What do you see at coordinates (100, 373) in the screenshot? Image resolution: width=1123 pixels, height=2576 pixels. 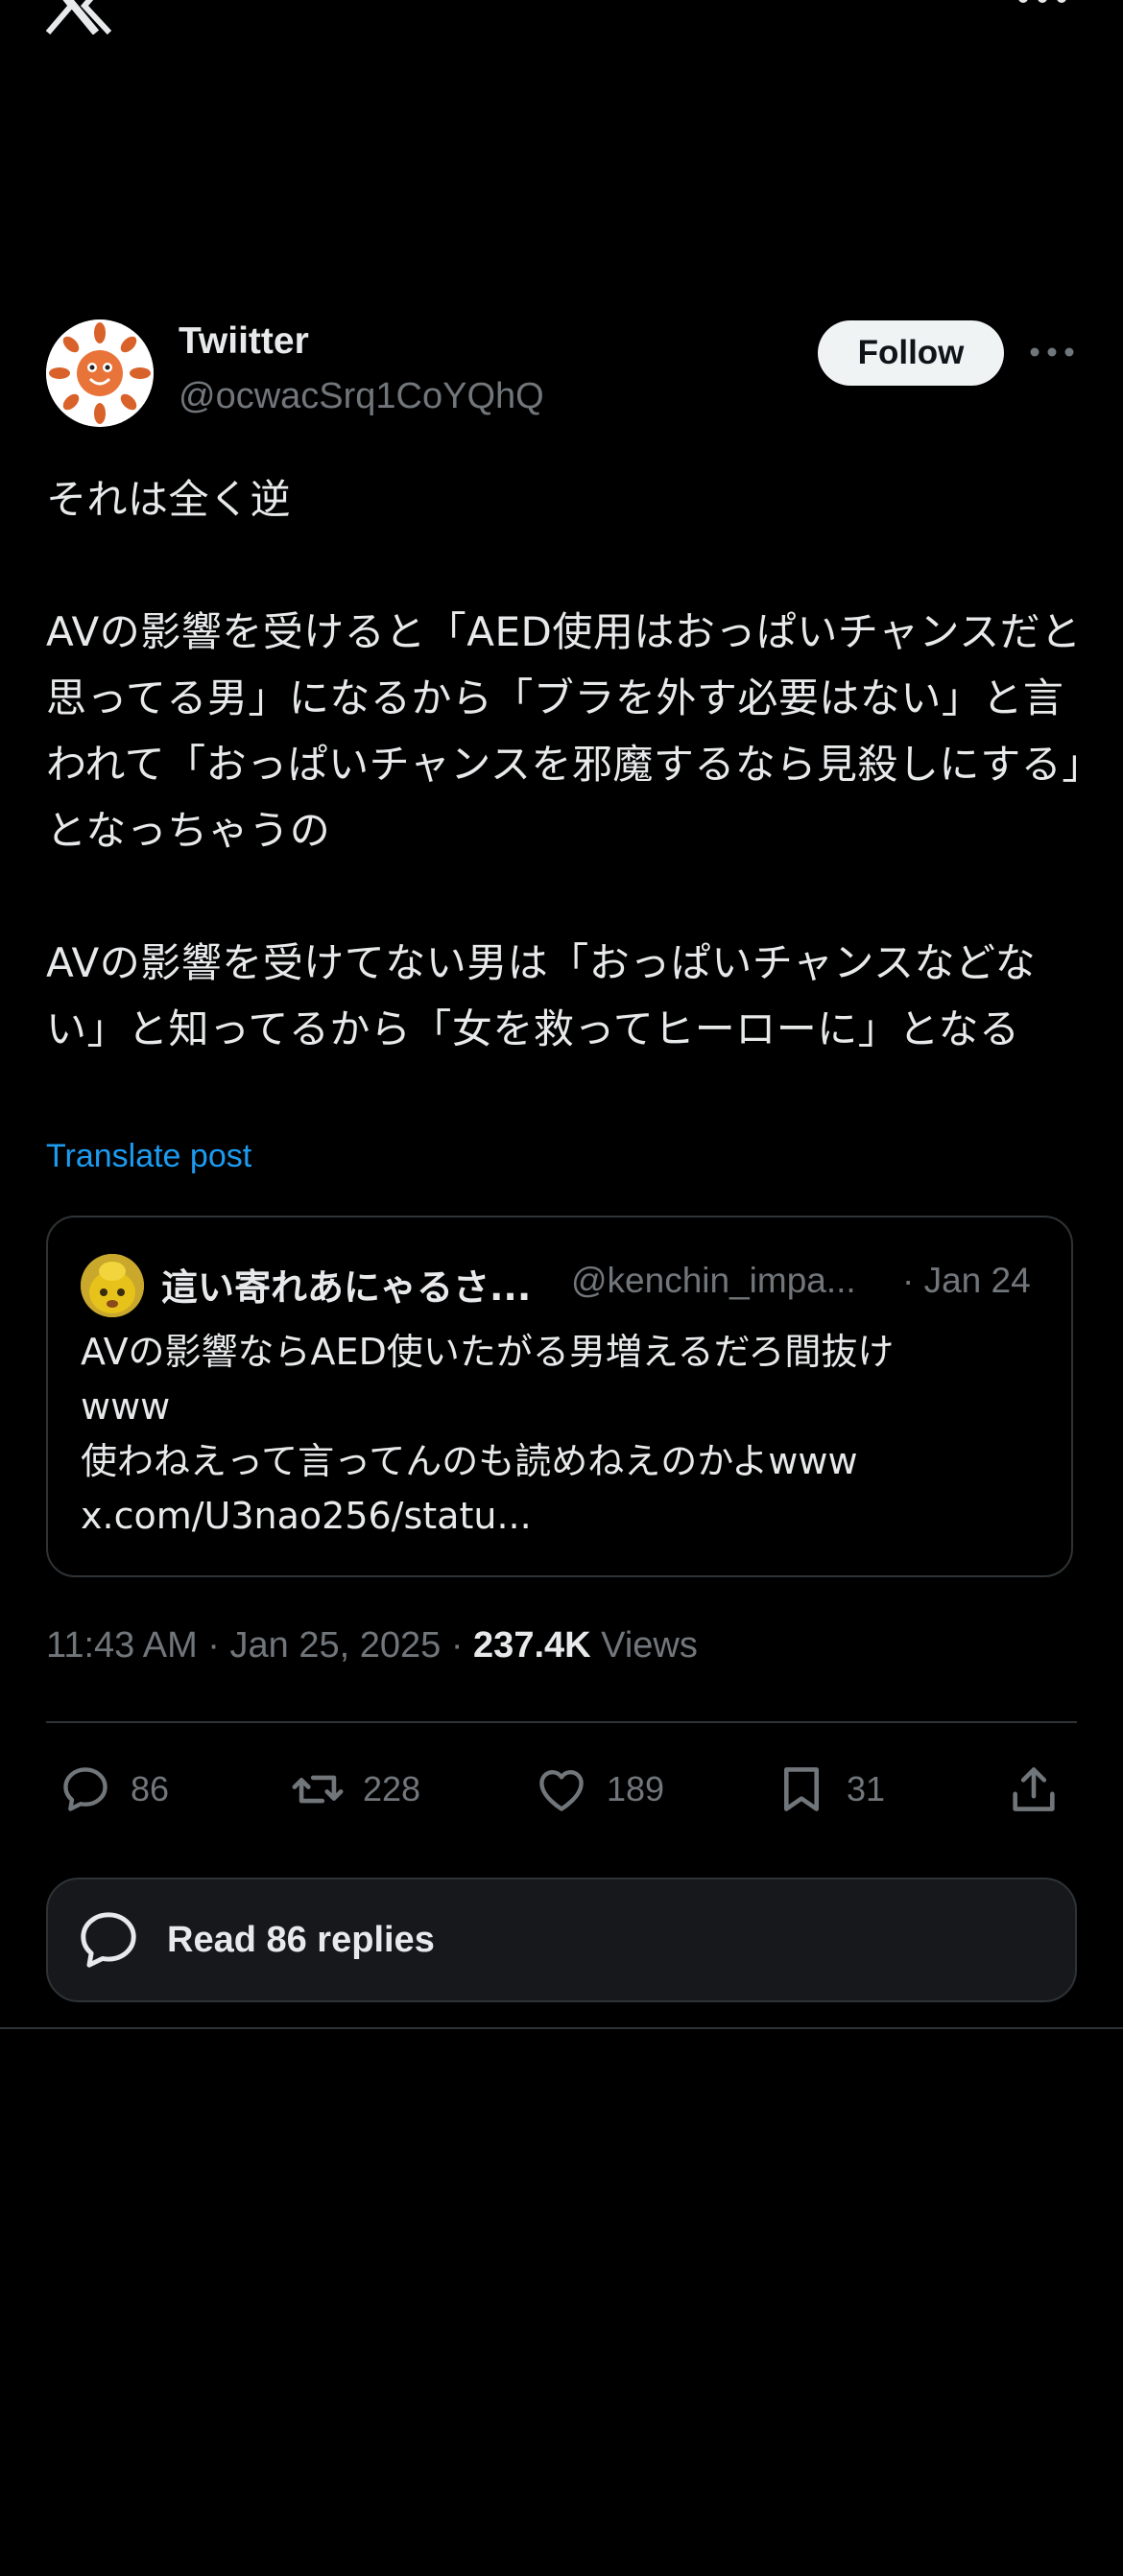 I see `avatar` at bounding box center [100, 373].